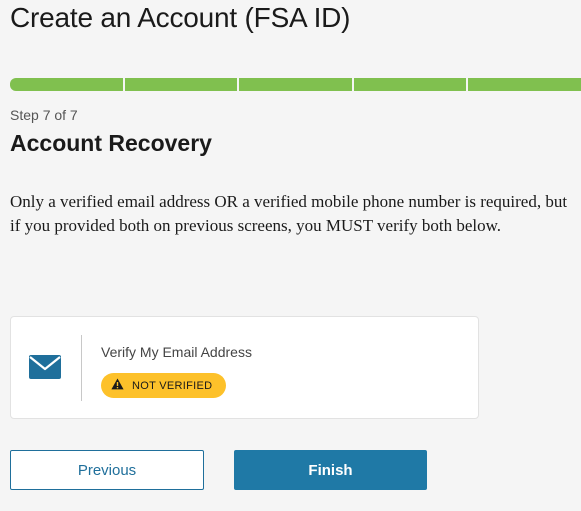 This screenshot has height=511, width=581. I want to click on status-badge: NOT VERIFIED, so click(164, 385).